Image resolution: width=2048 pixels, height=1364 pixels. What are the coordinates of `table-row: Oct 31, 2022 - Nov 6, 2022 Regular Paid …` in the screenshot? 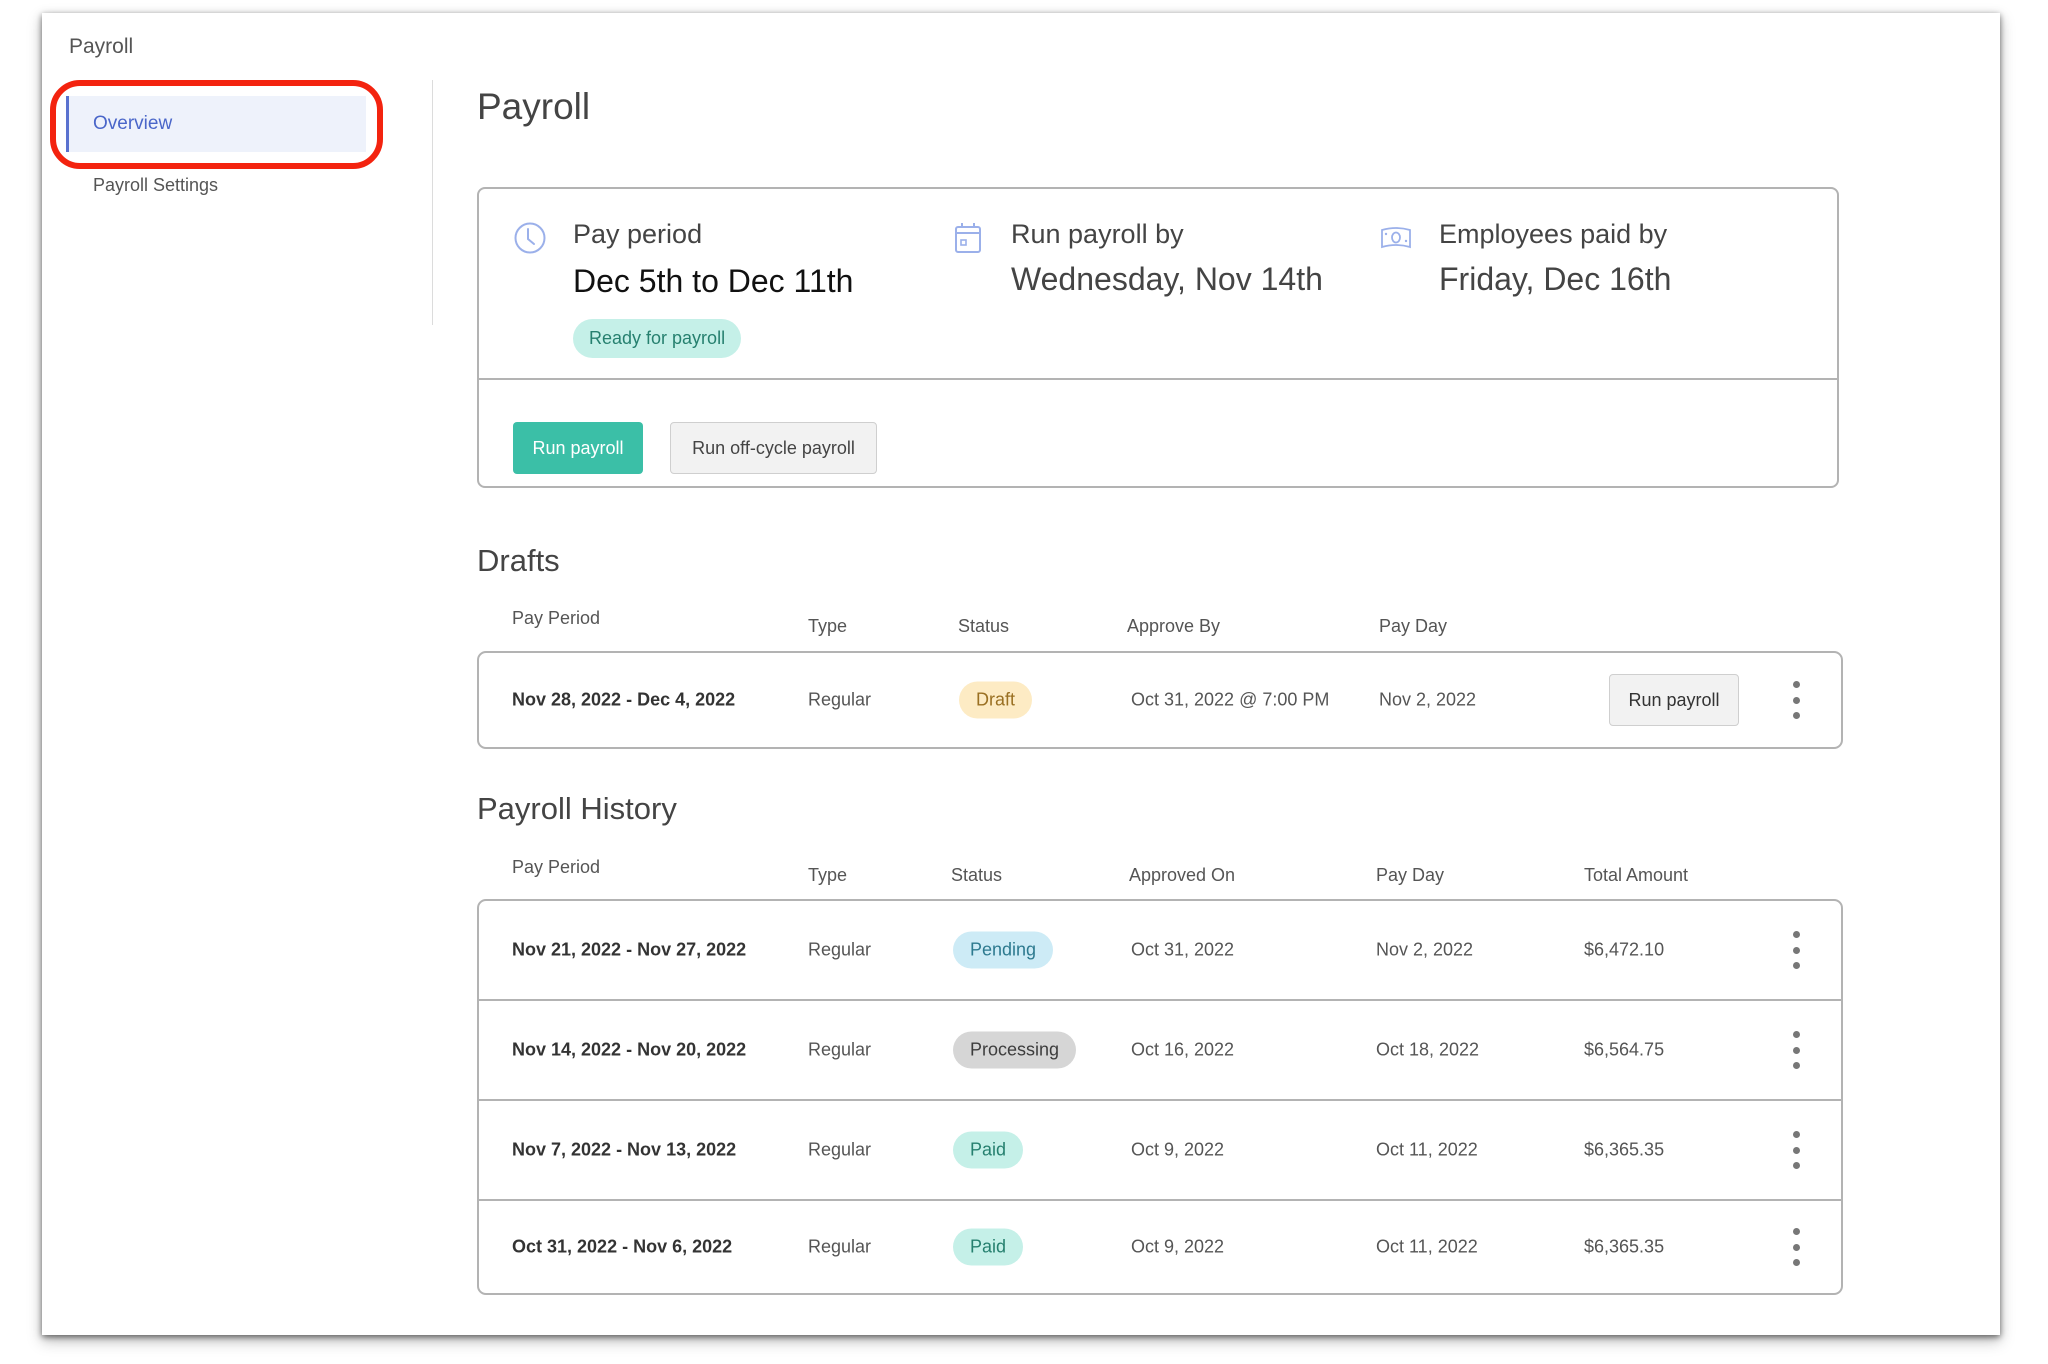 It's located at (1160, 1246).